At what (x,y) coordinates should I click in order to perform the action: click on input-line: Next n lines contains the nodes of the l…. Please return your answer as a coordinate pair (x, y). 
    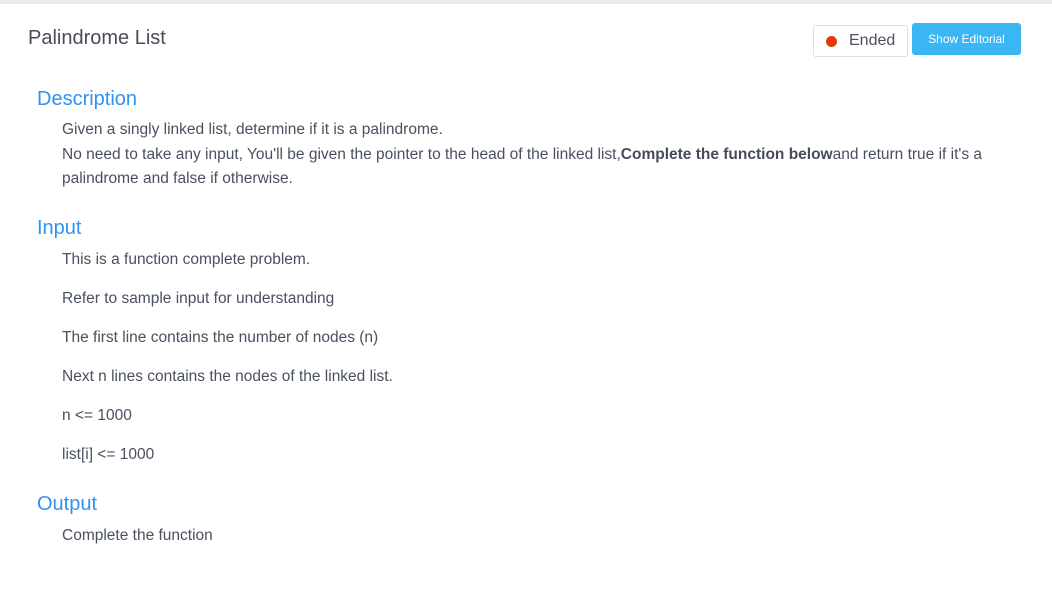
    Looking at the image, I should click on (227, 376).